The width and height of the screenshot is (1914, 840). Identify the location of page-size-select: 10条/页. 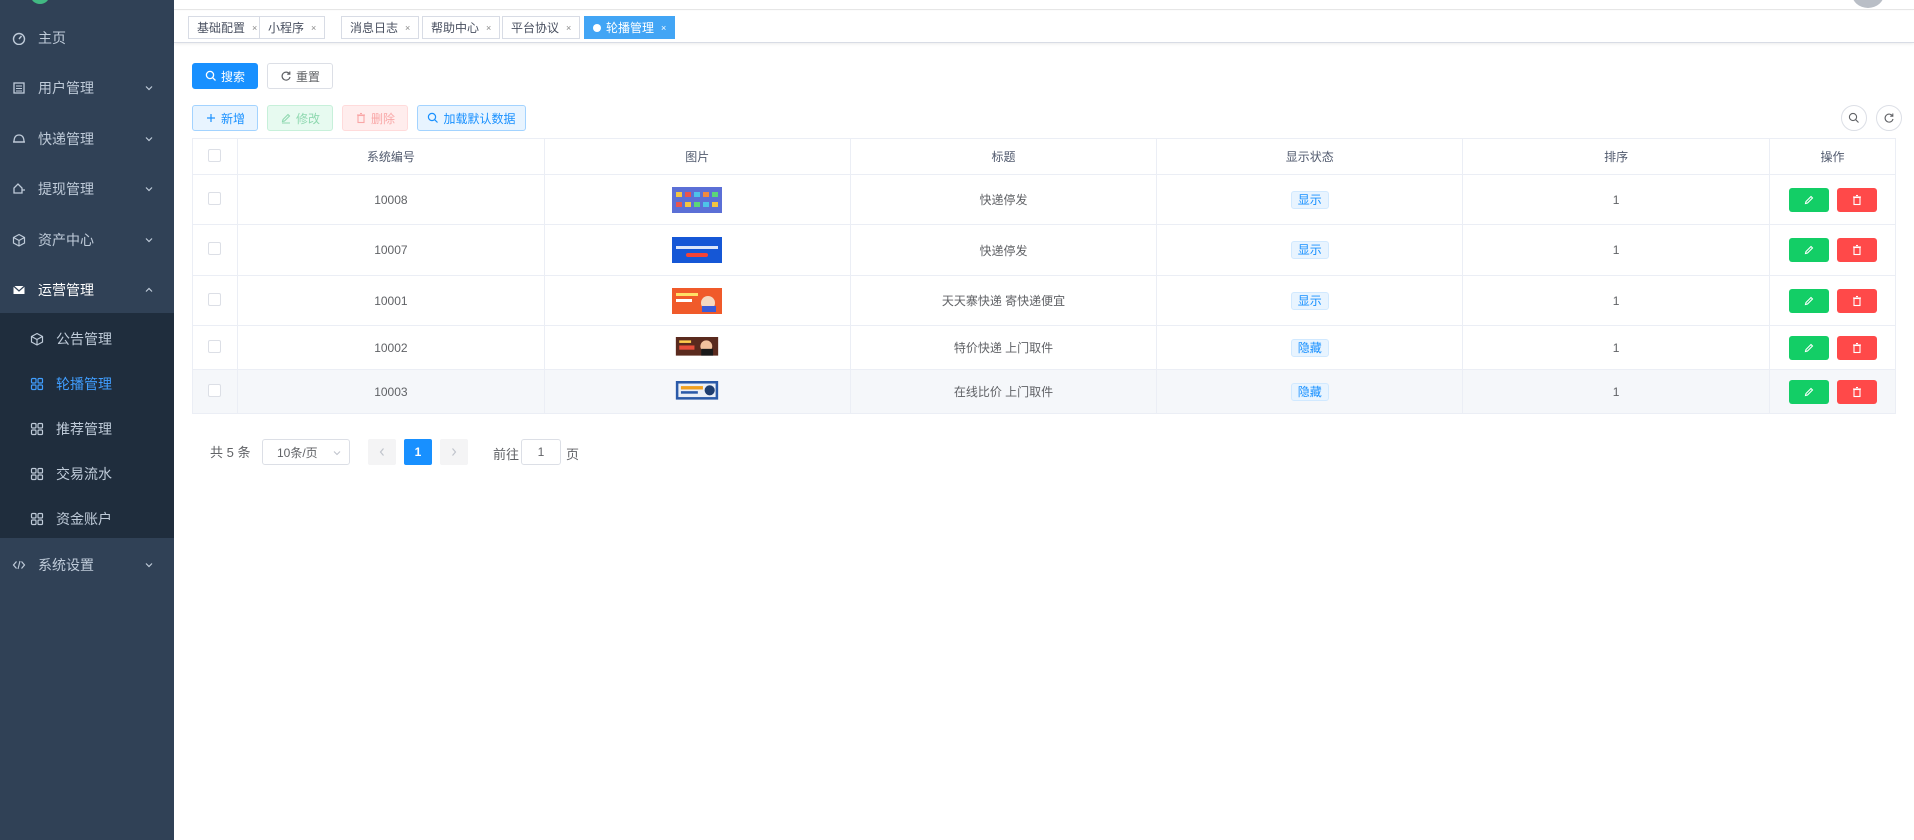
(306, 452).